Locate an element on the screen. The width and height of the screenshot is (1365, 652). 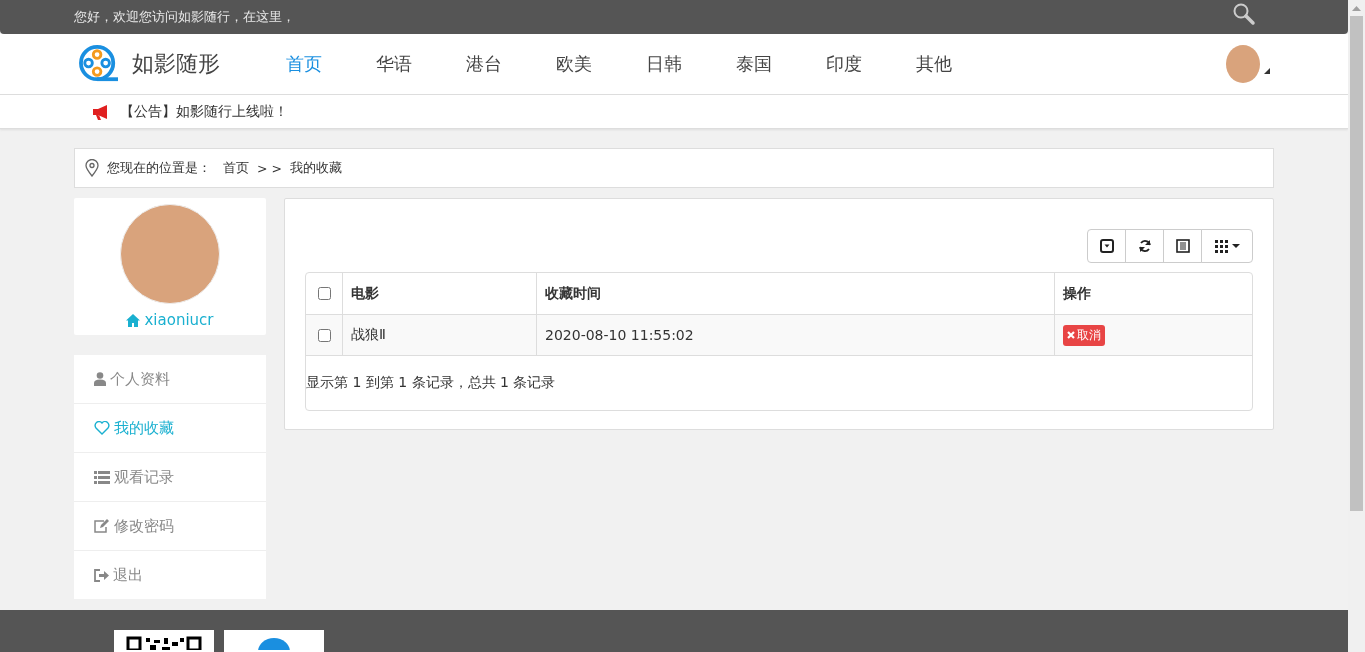
search-icon is located at coordinates (1244, 14).